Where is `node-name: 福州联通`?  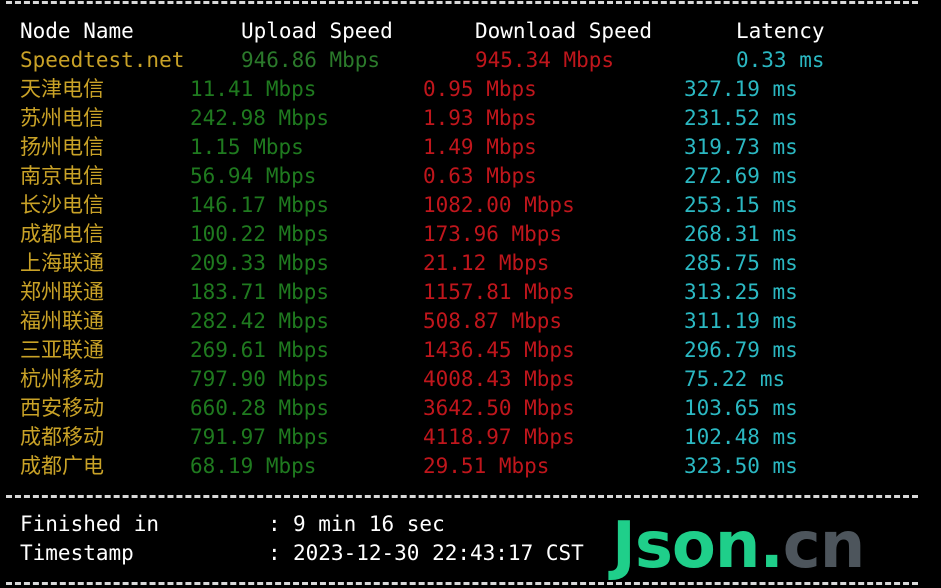
node-name: 福州联通 is located at coordinates (62, 321).